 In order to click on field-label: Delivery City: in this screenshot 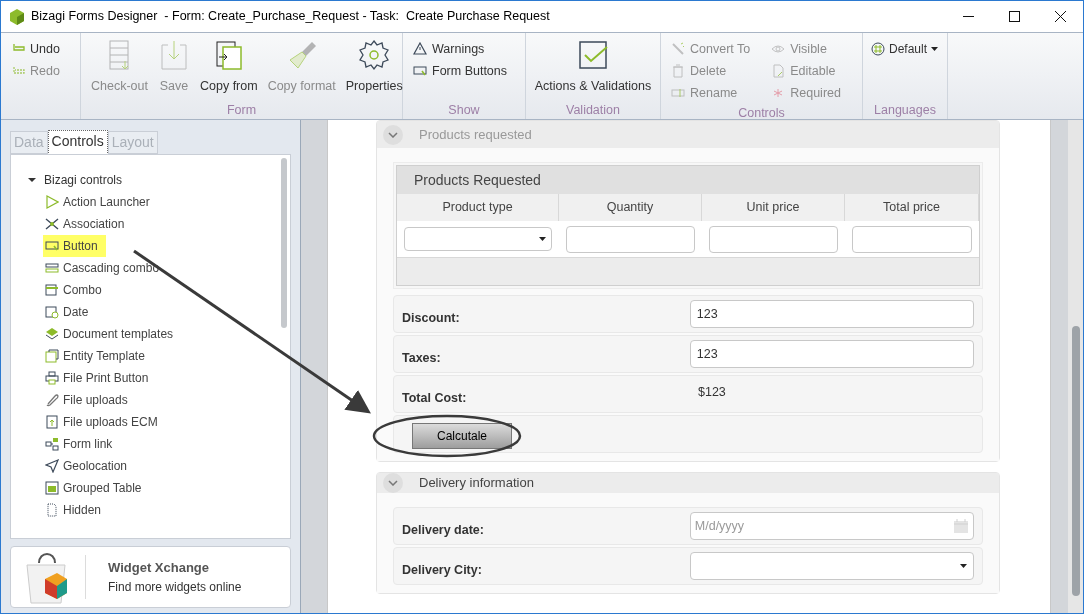, I will do `click(442, 570)`.